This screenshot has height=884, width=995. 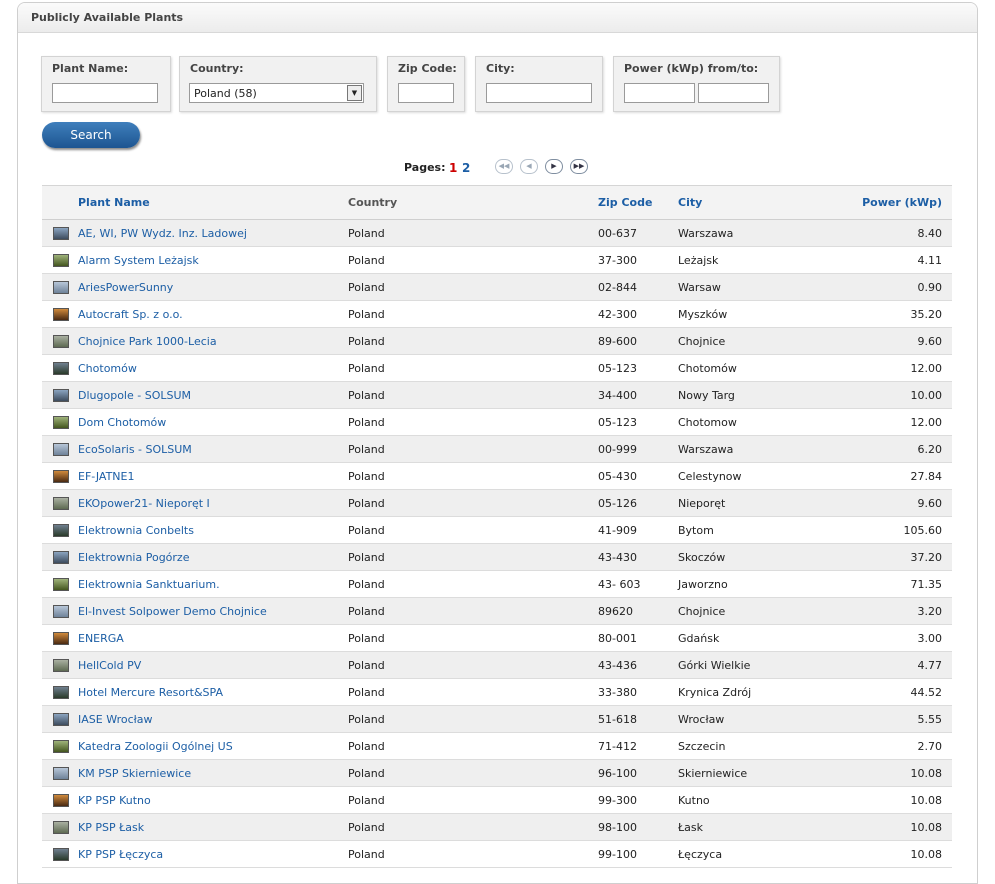 I want to click on table-row: Chotomów Poland 05-123 Chotomów 12.00, so click(x=497, y=368).